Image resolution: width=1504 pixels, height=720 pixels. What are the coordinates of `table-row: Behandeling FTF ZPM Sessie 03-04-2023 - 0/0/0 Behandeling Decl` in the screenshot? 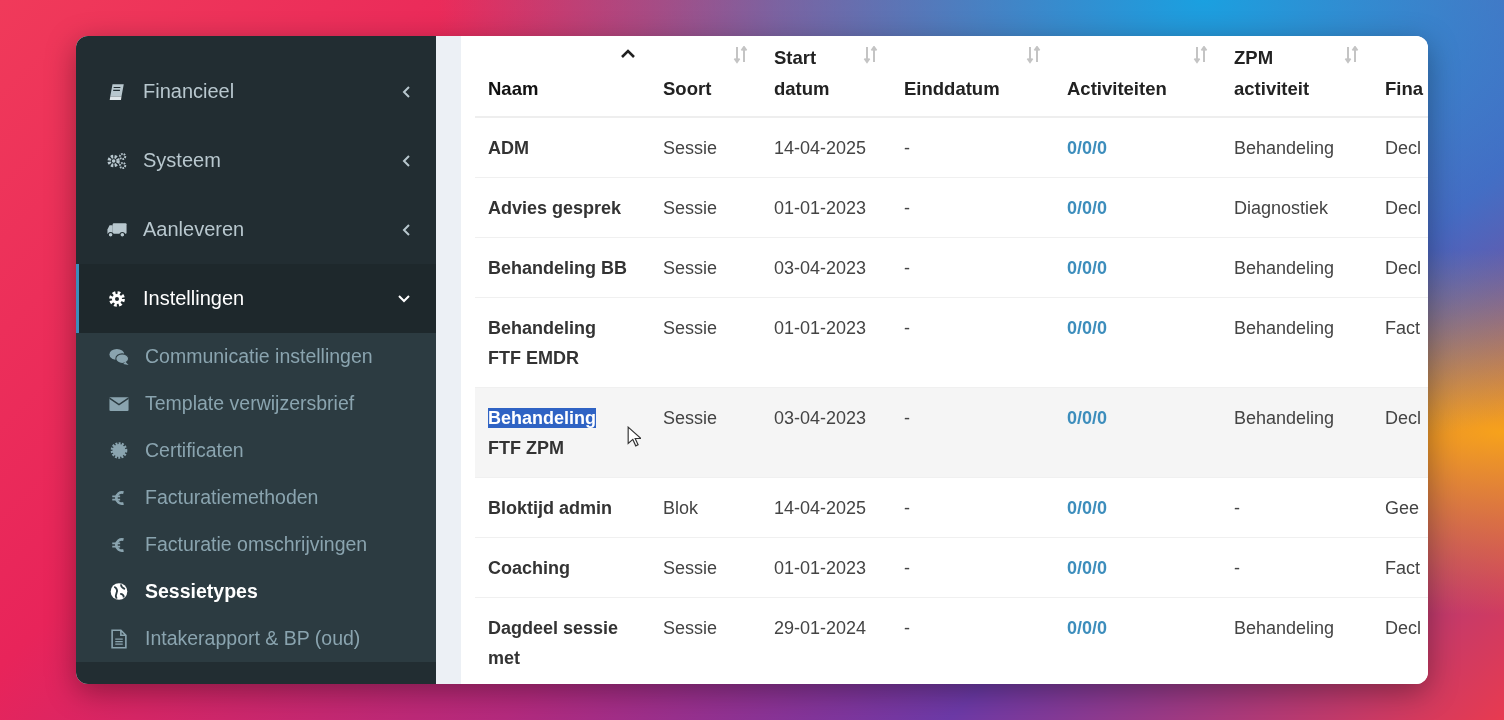 It's located at (951, 433).